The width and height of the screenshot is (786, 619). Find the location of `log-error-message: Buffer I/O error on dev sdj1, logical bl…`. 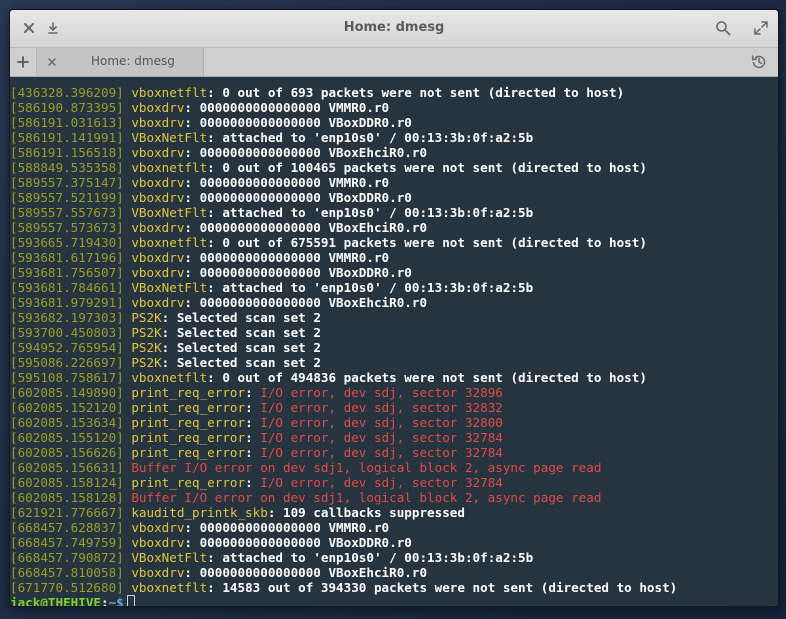

log-error-message: Buffer I/O error on dev sdj1, logical bl… is located at coordinates (366, 467).